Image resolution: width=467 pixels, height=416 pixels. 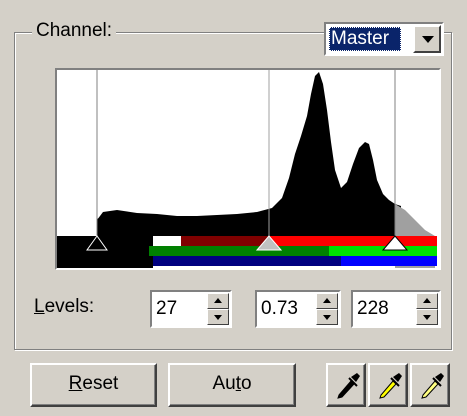 What do you see at coordinates (218, 301) in the screenshot?
I see `black-level-up-icon` at bounding box center [218, 301].